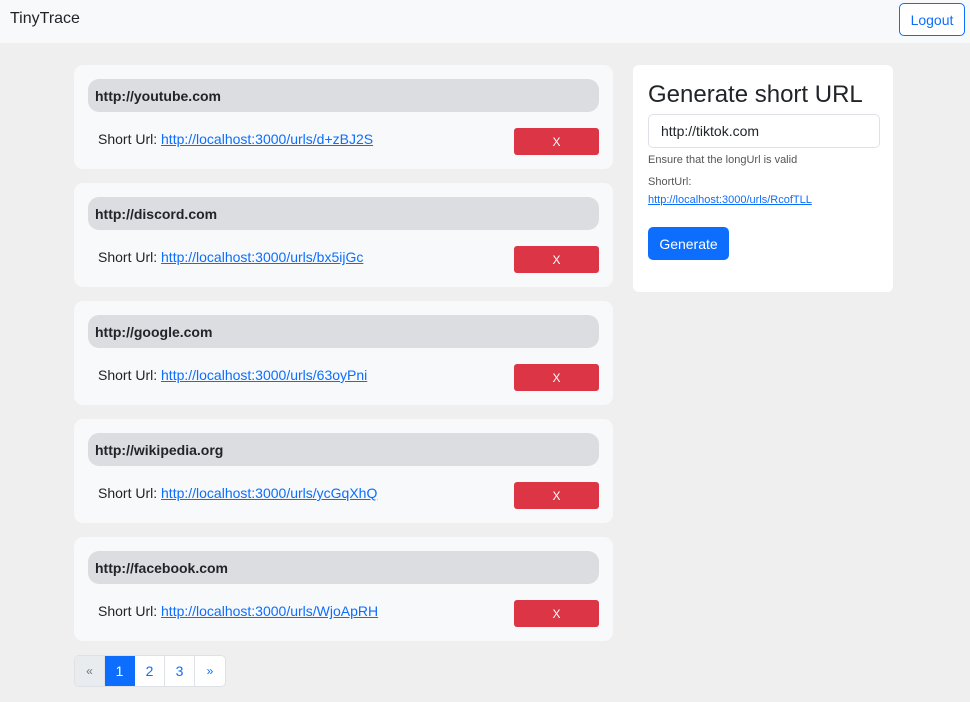 The height and width of the screenshot is (702, 970). I want to click on short-url-link: http://localhost:3000/urls/bx5ijGc, so click(262, 257).